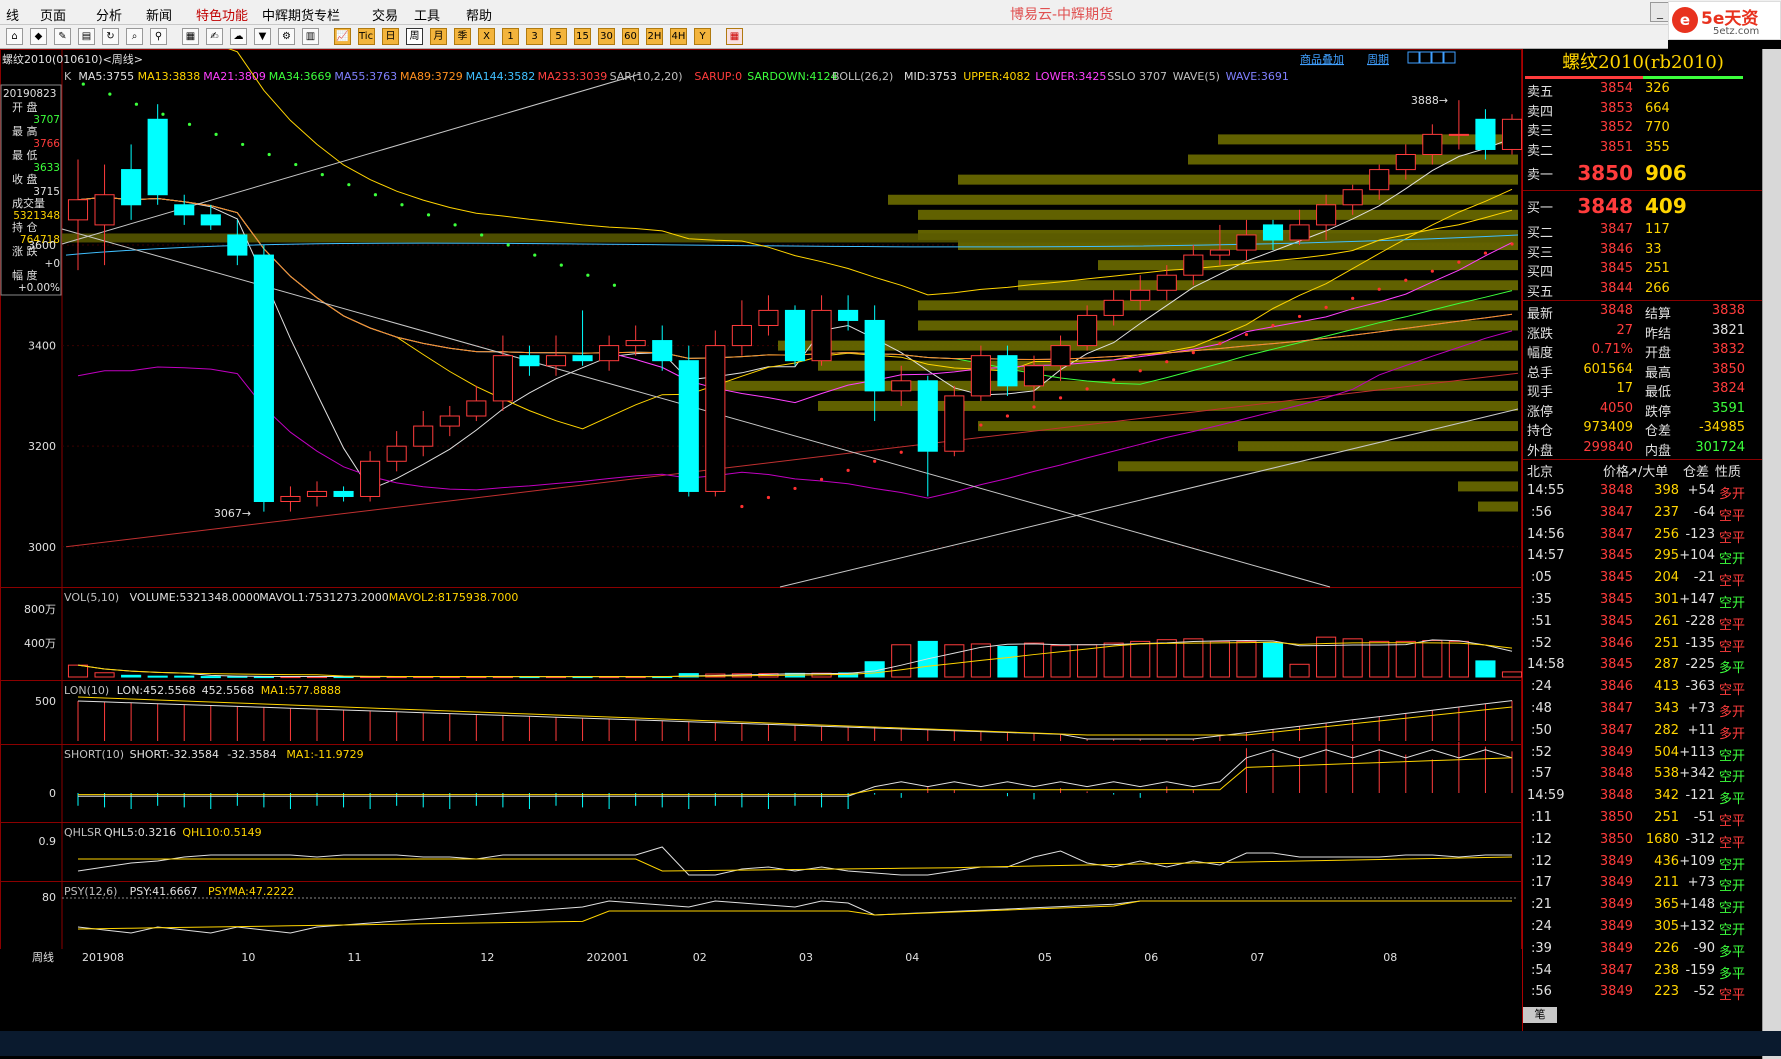 The height and width of the screenshot is (1059, 1781). What do you see at coordinates (1541, 687) in the screenshot?
I see `tick-row-9-cell-0: :24` at bounding box center [1541, 687].